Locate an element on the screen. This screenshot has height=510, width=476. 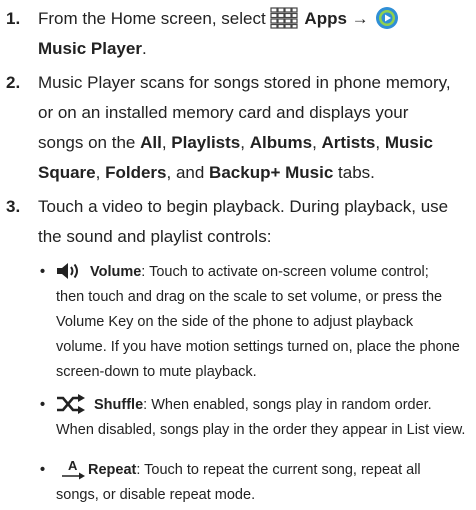
step-1-line-2: Music Player. is located at coordinates (92, 48).